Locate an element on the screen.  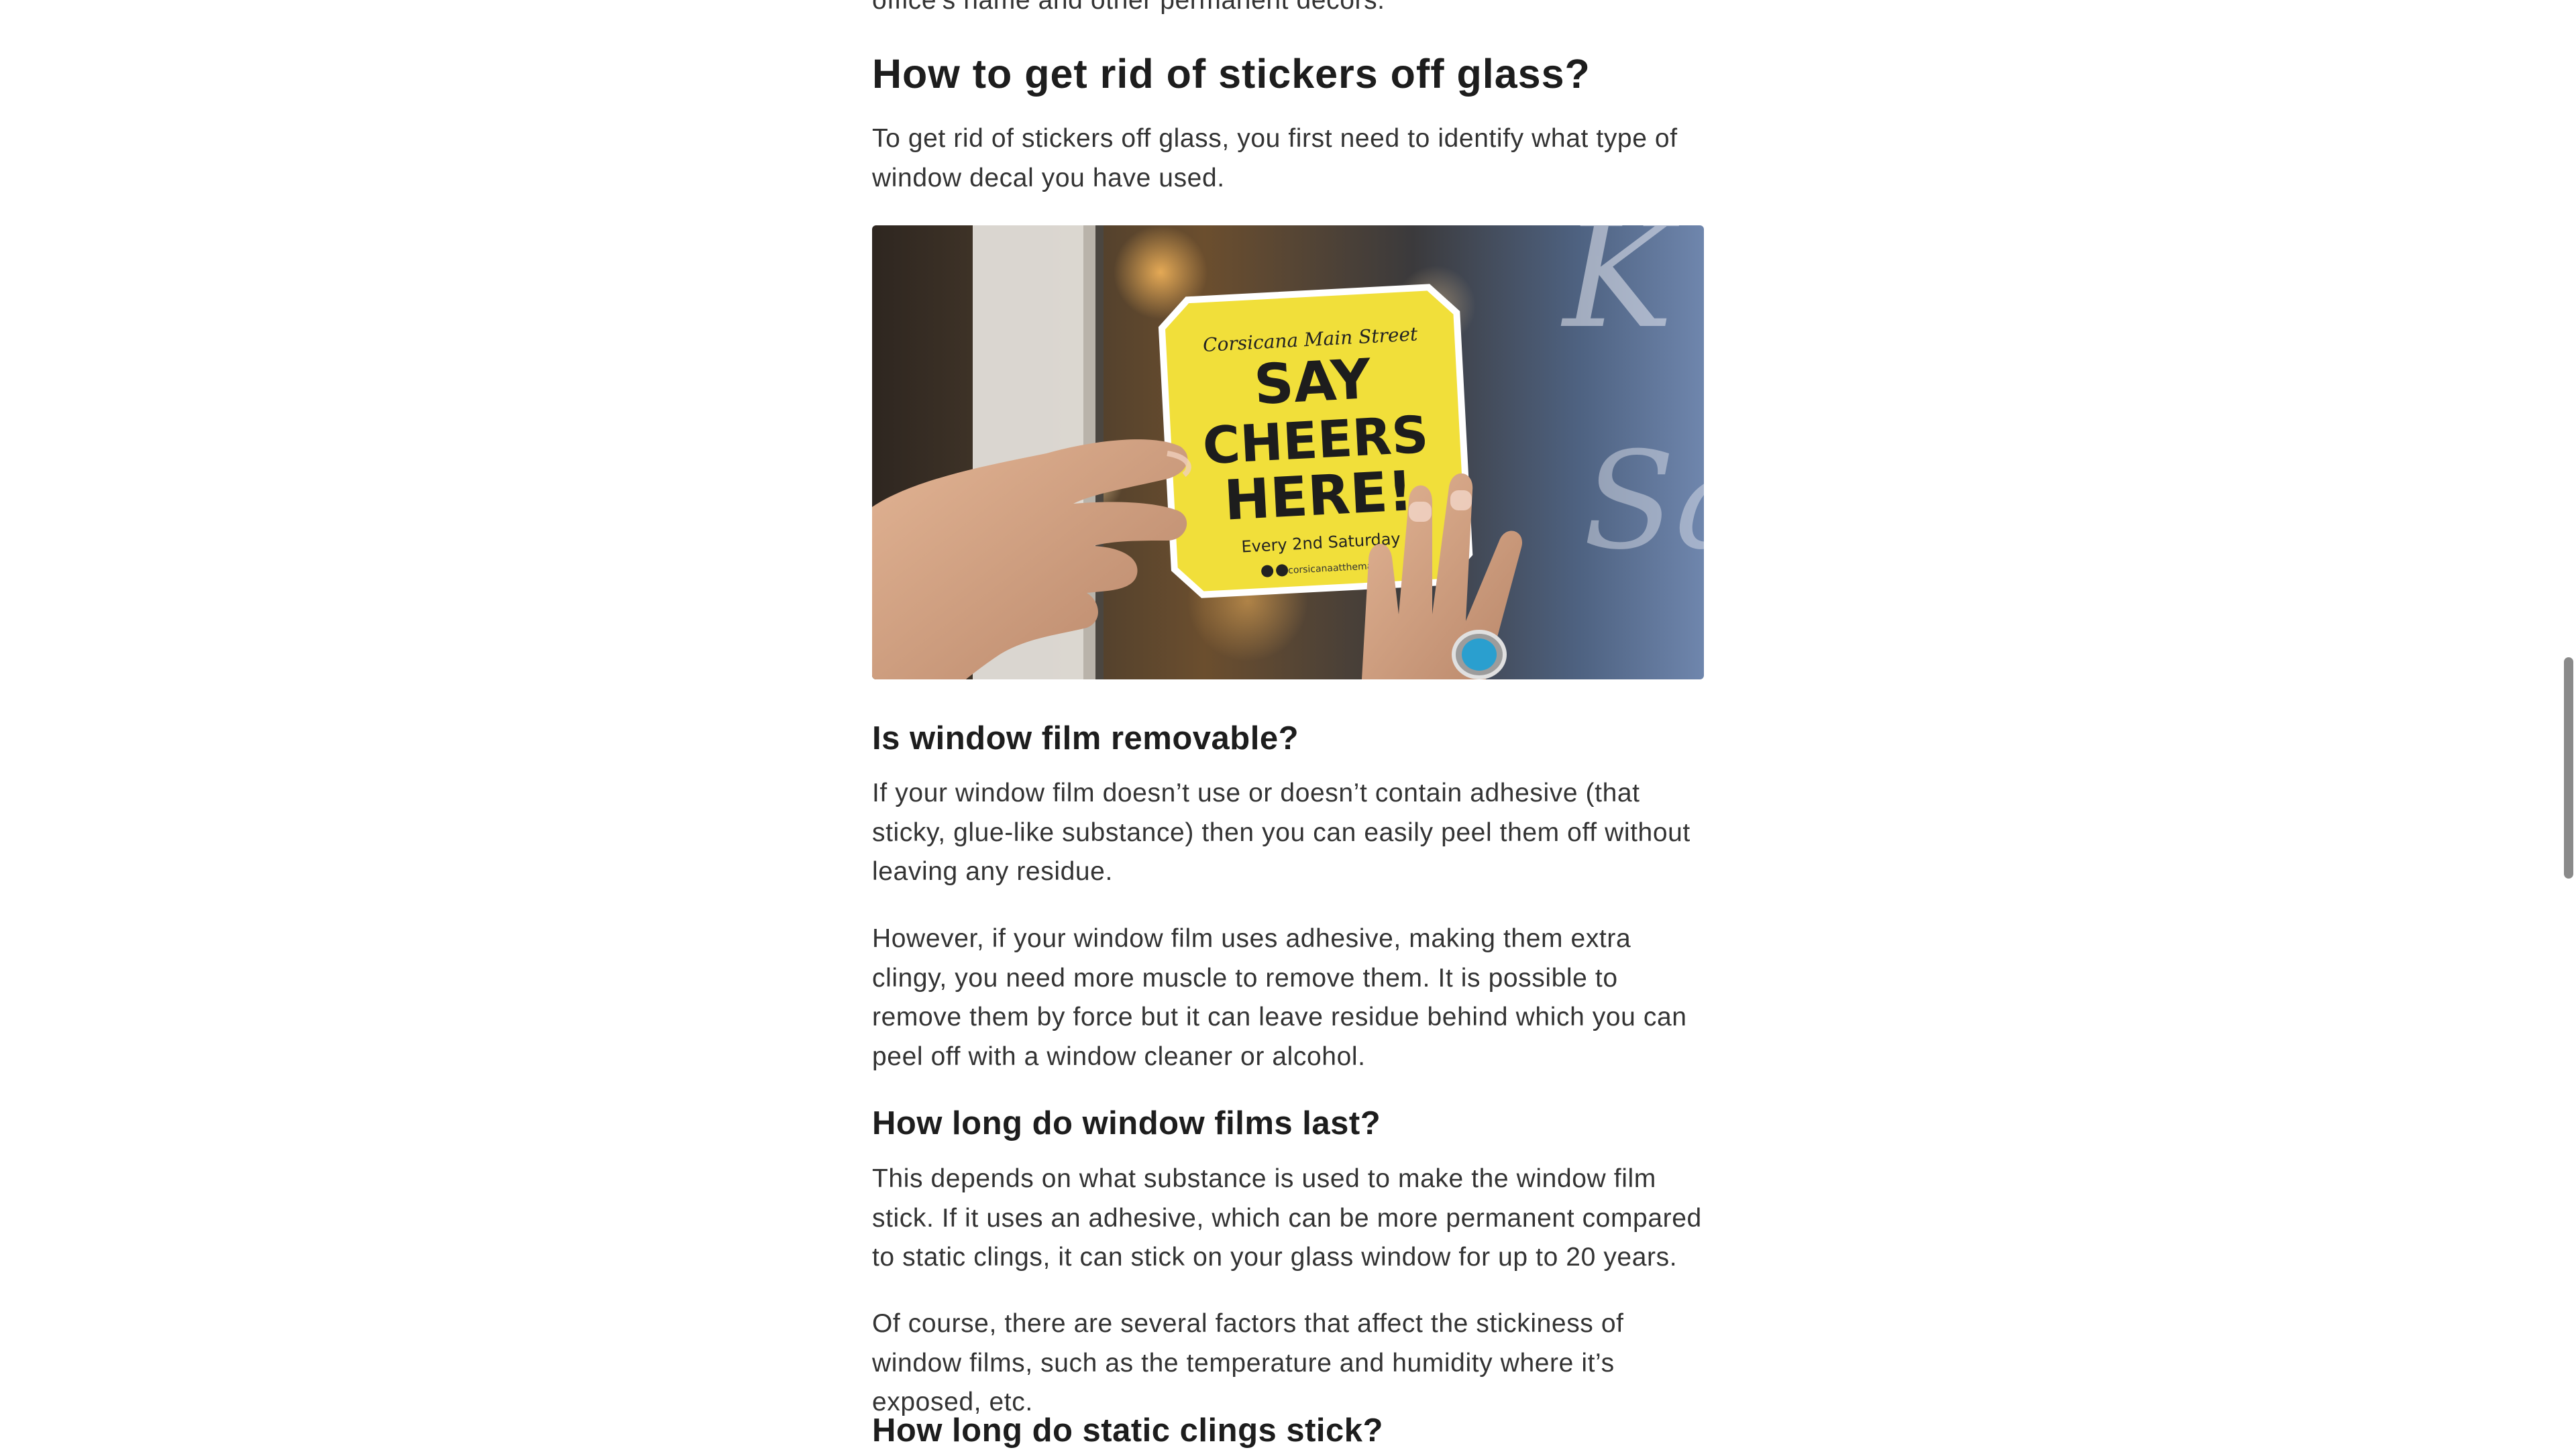
sticker-here: HERE! is located at coordinates (1319, 496).